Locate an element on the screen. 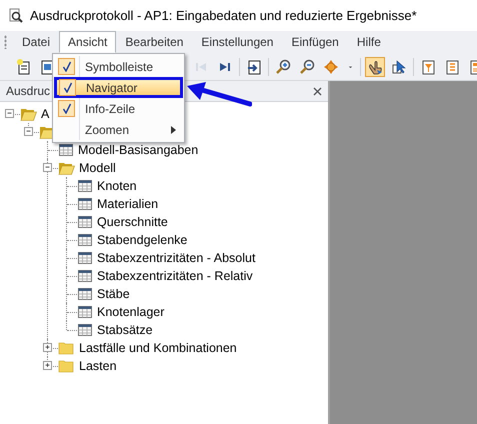  tree-item: A is located at coordinates (45, 114).